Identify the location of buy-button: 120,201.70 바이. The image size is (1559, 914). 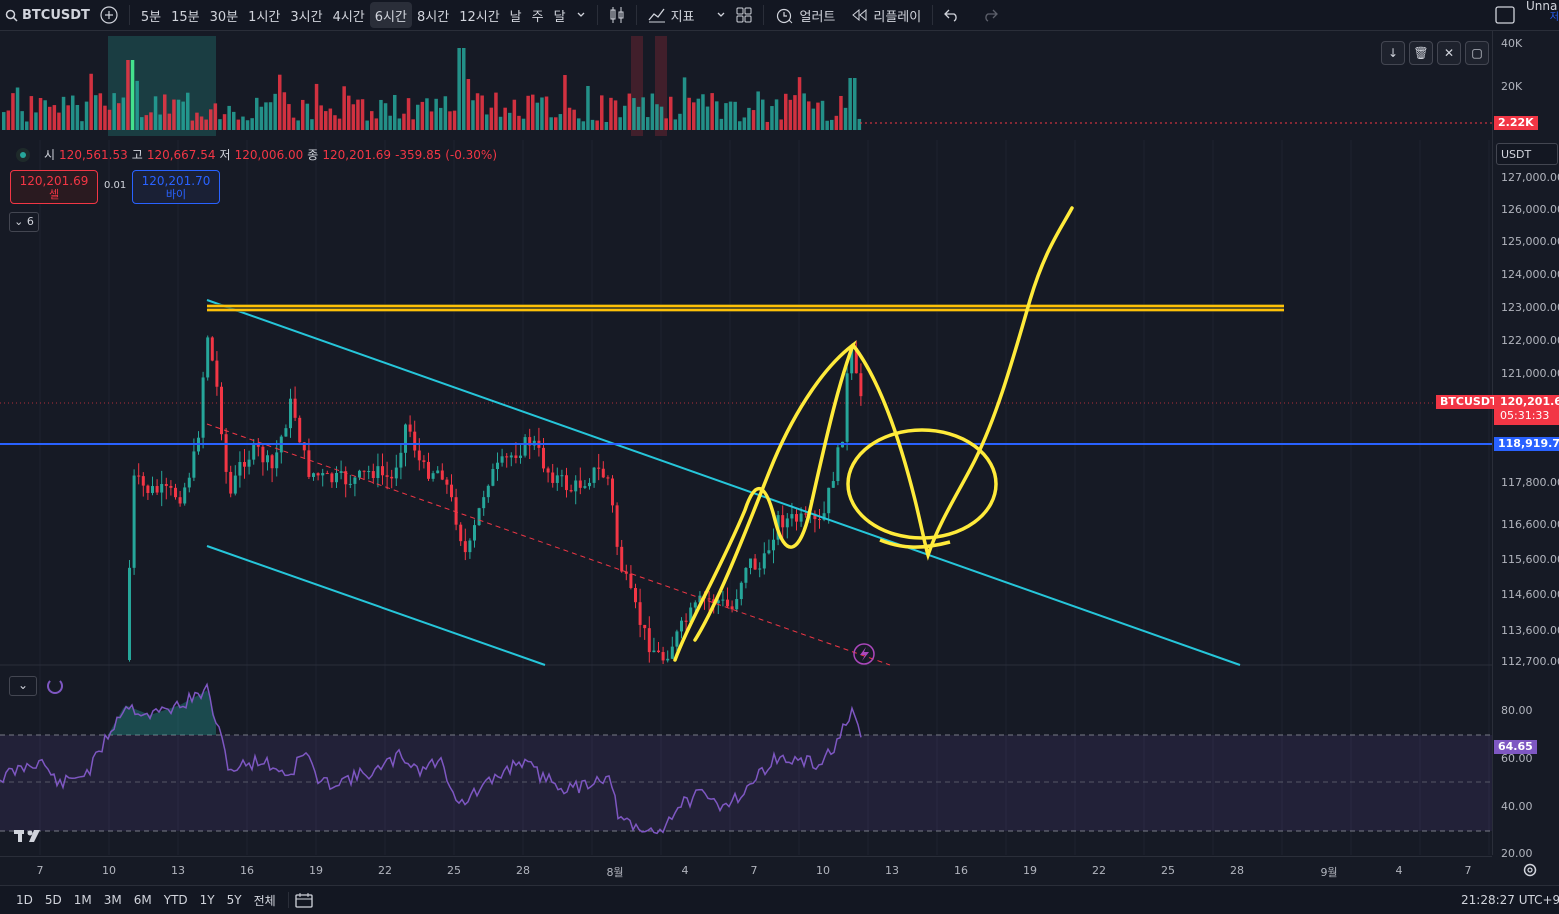
(176, 187).